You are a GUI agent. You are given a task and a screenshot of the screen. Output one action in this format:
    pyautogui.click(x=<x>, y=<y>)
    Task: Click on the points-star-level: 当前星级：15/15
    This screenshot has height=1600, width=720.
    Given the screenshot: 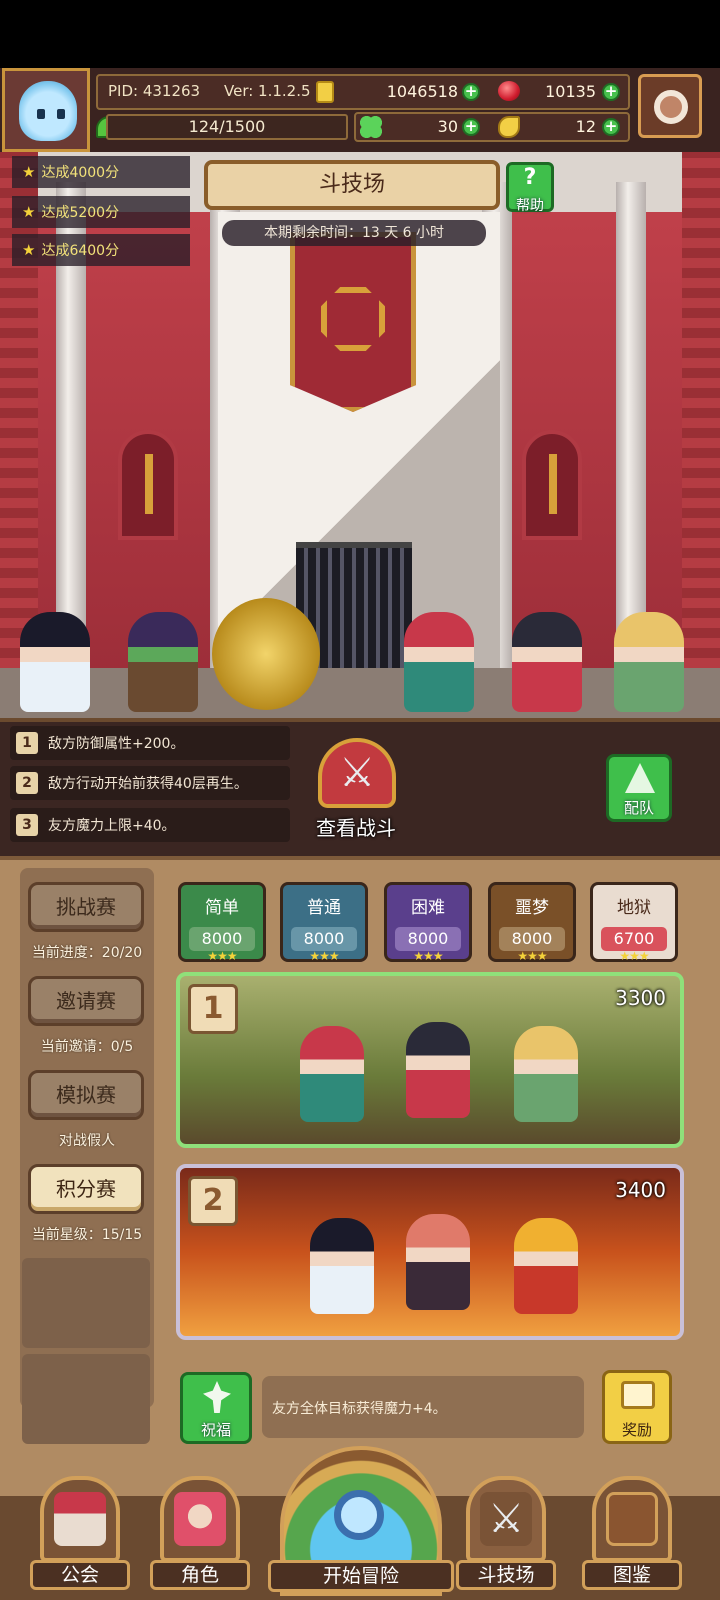 What is the action you would take?
    pyautogui.click(x=87, y=1235)
    